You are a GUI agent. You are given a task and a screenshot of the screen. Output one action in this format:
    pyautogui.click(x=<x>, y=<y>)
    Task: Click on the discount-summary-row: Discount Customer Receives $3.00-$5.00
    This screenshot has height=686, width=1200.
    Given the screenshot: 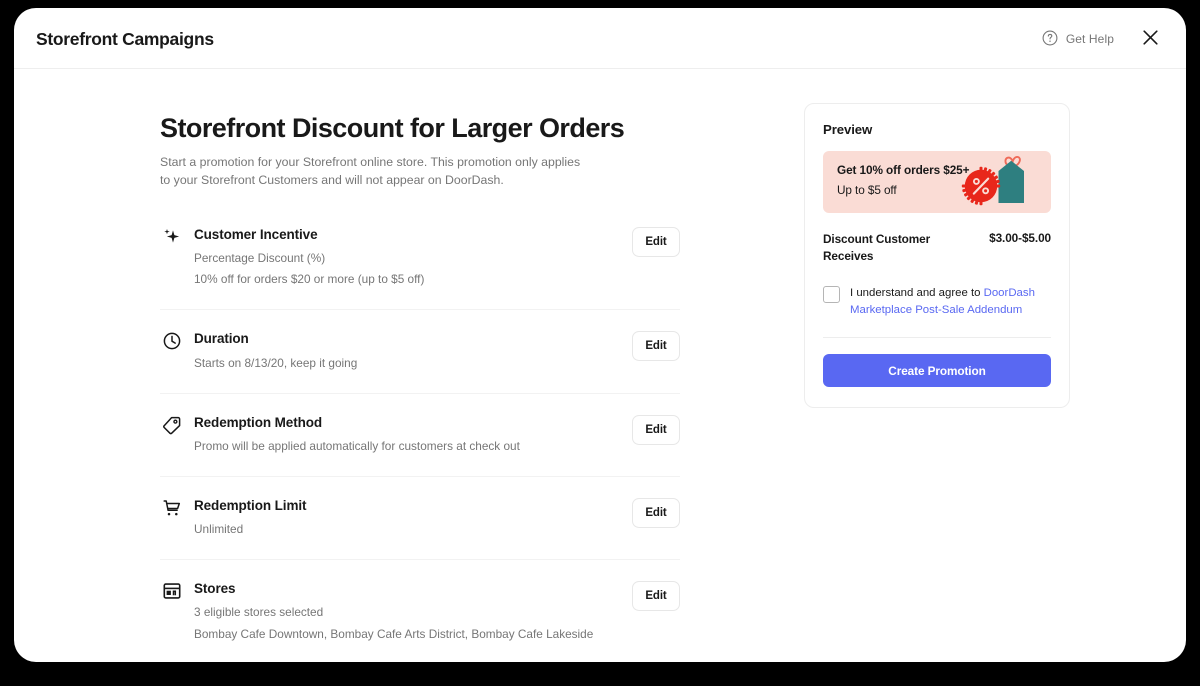 What is the action you would take?
    pyautogui.click(x=937, y=248)
    